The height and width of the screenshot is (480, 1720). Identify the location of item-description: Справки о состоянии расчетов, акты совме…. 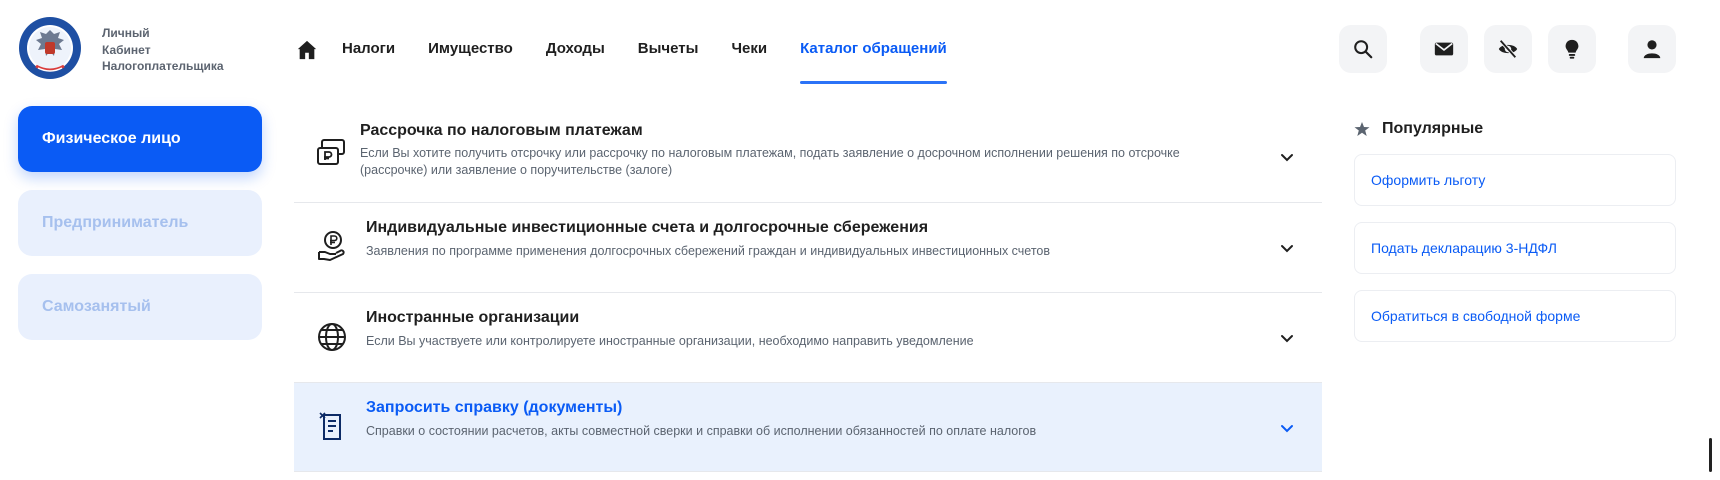
(701, 431).